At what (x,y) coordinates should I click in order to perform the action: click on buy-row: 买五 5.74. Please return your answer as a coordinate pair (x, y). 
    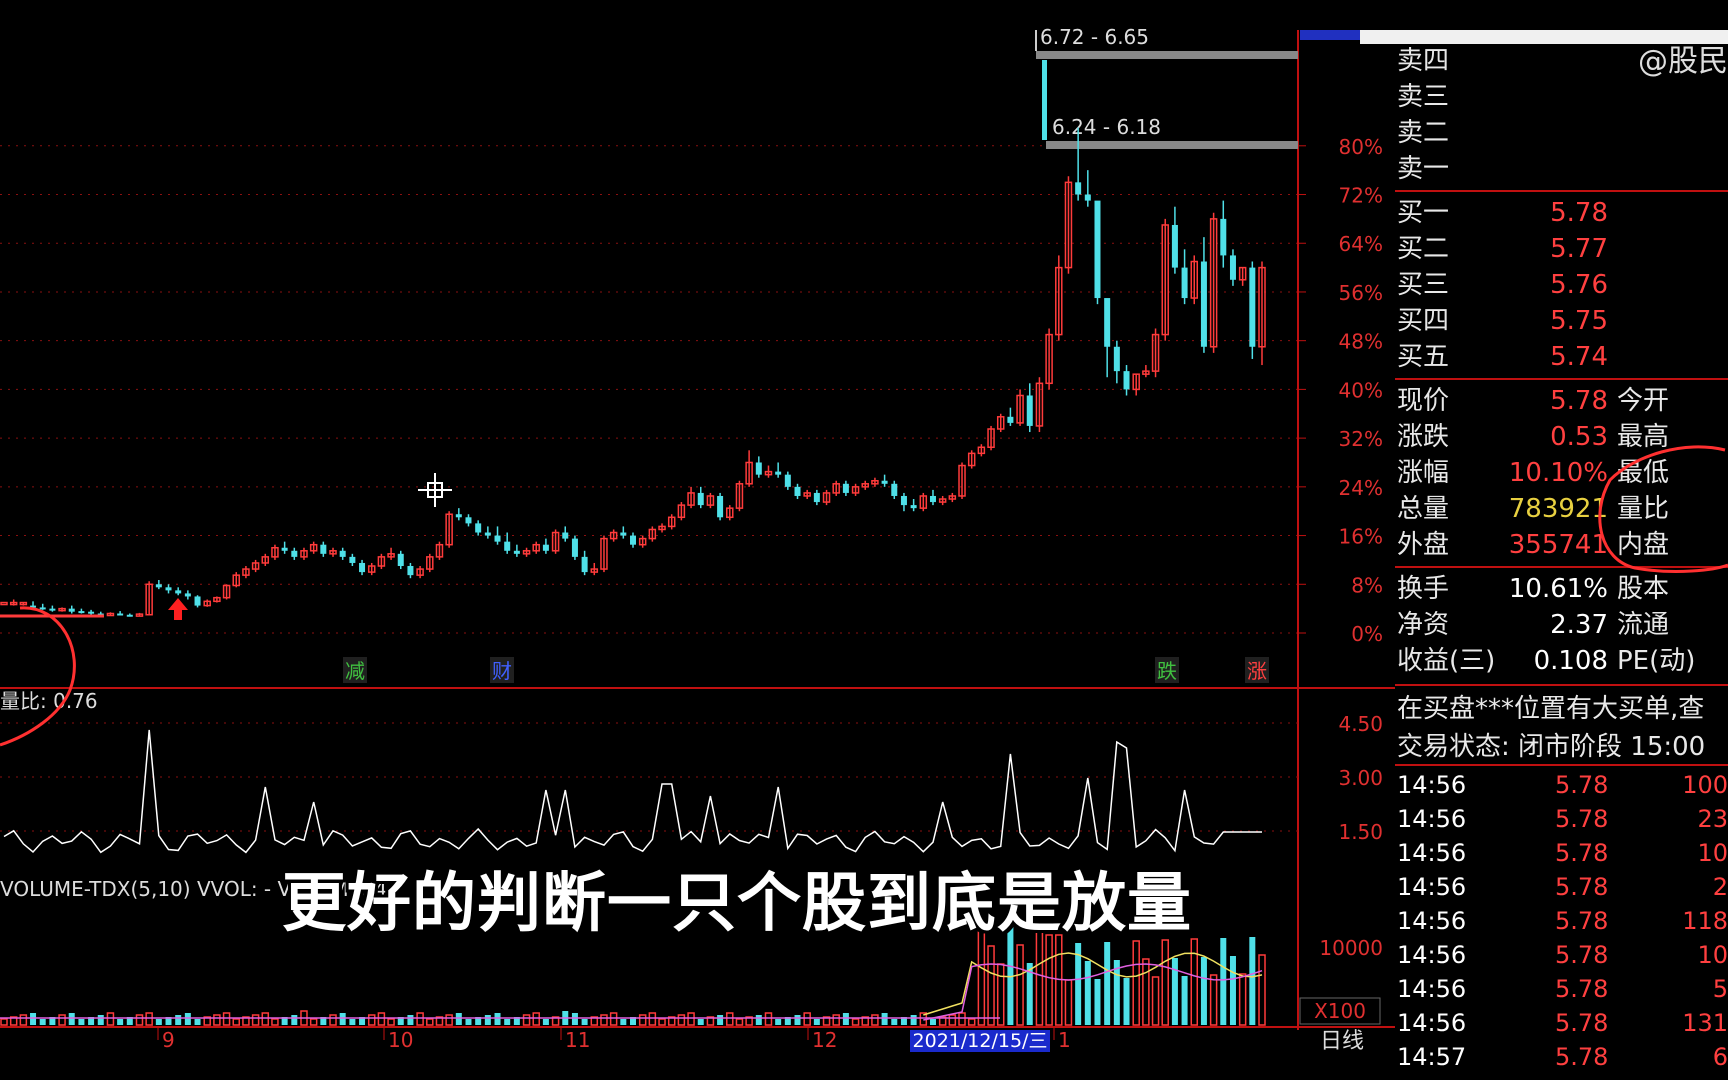
    Looking at the image, I should click on (1561, 357).